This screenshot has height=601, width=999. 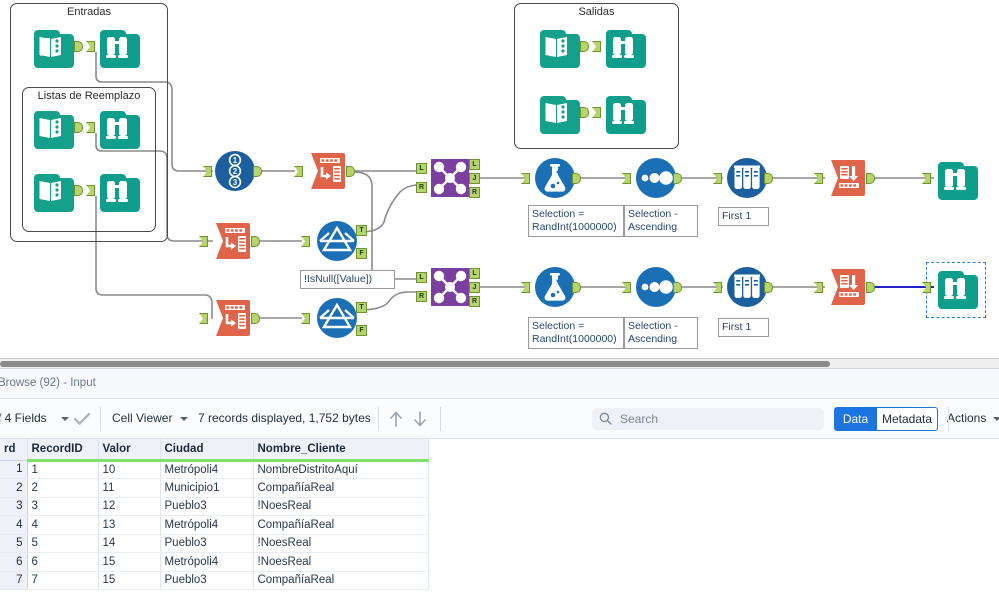 I want to click on cell-recordid: 4, so click(x=63, y=525).